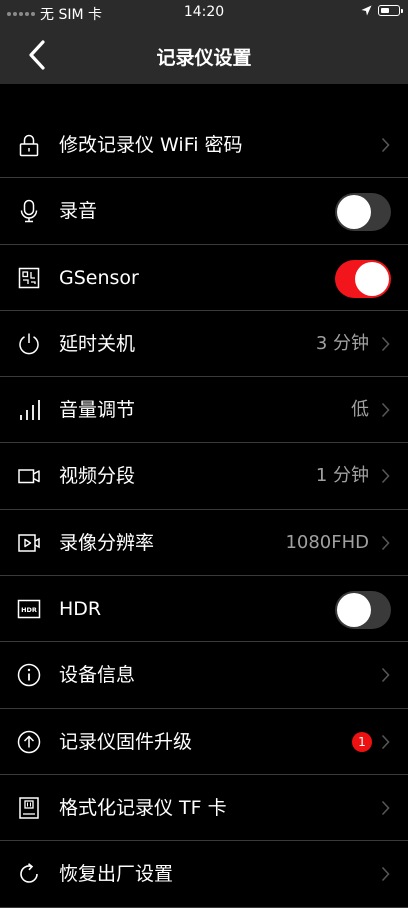 Image resolution: width=408 pixels, height=908 pixels. What do you see at coordinates (29, 211) in the screenshot?
I see `microphone-icon` at bounding box center [29, 211].